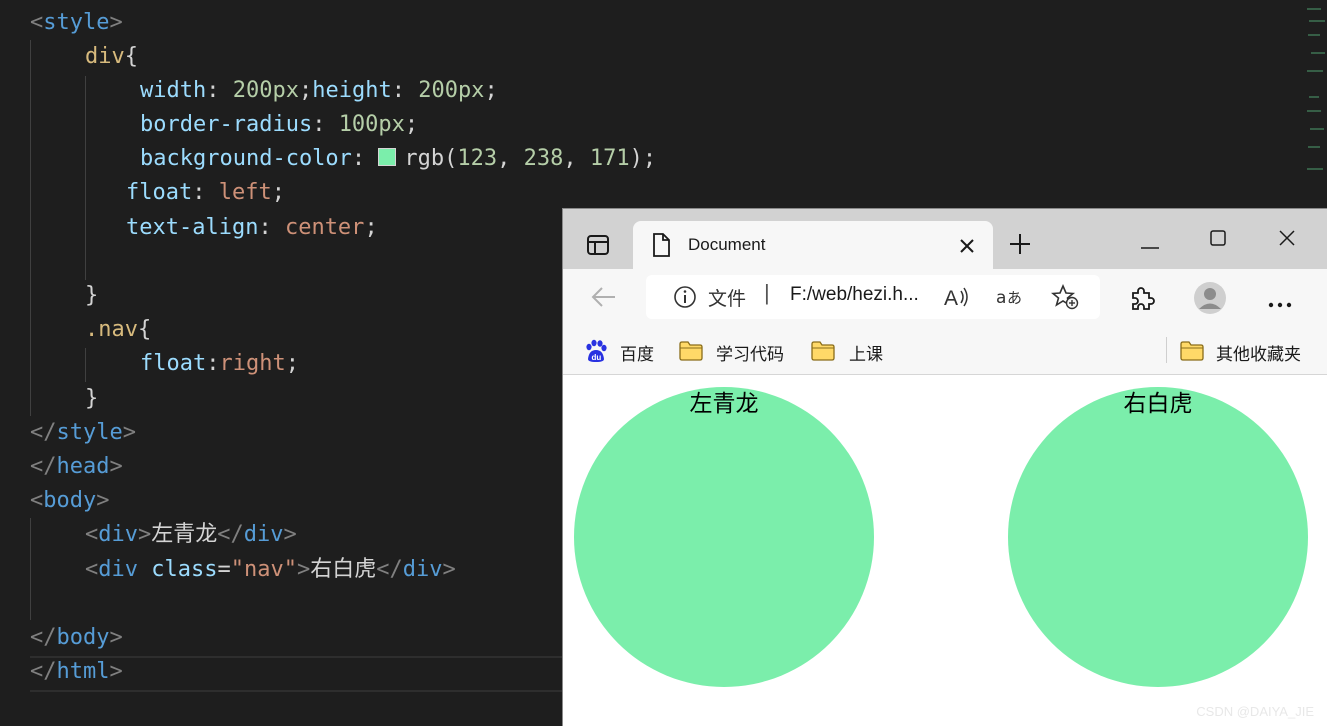  What do you see at coordinates (118, 330) in the screenshot?
I see `code-line: .nav{` at bounding box center [118, 330].